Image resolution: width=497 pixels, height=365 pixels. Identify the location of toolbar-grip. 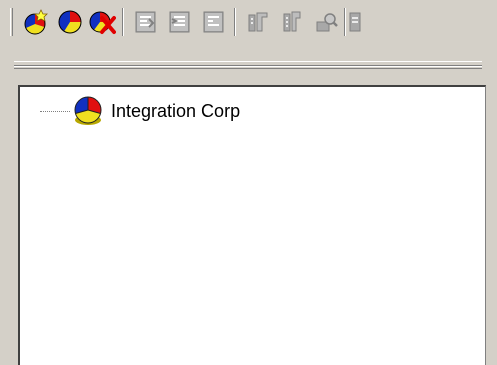
(11, 22).